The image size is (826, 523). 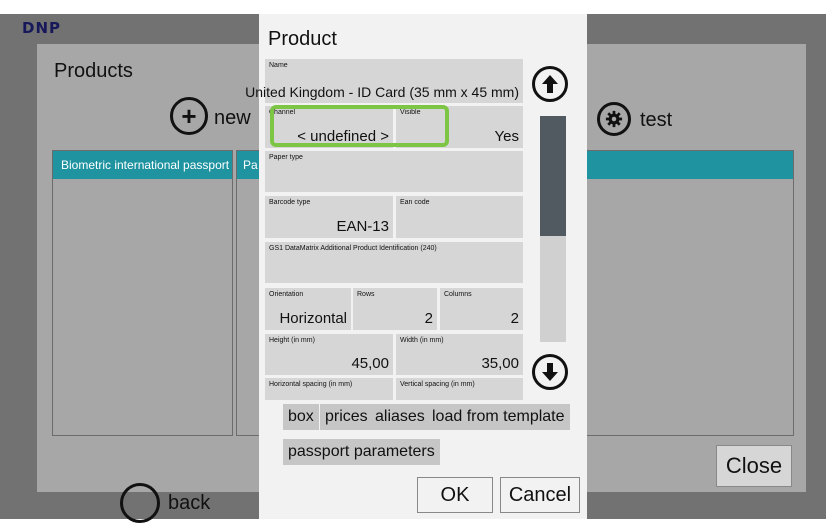 I want to click on barcode-type-value: EAN-13, so click(x=362, y=226).